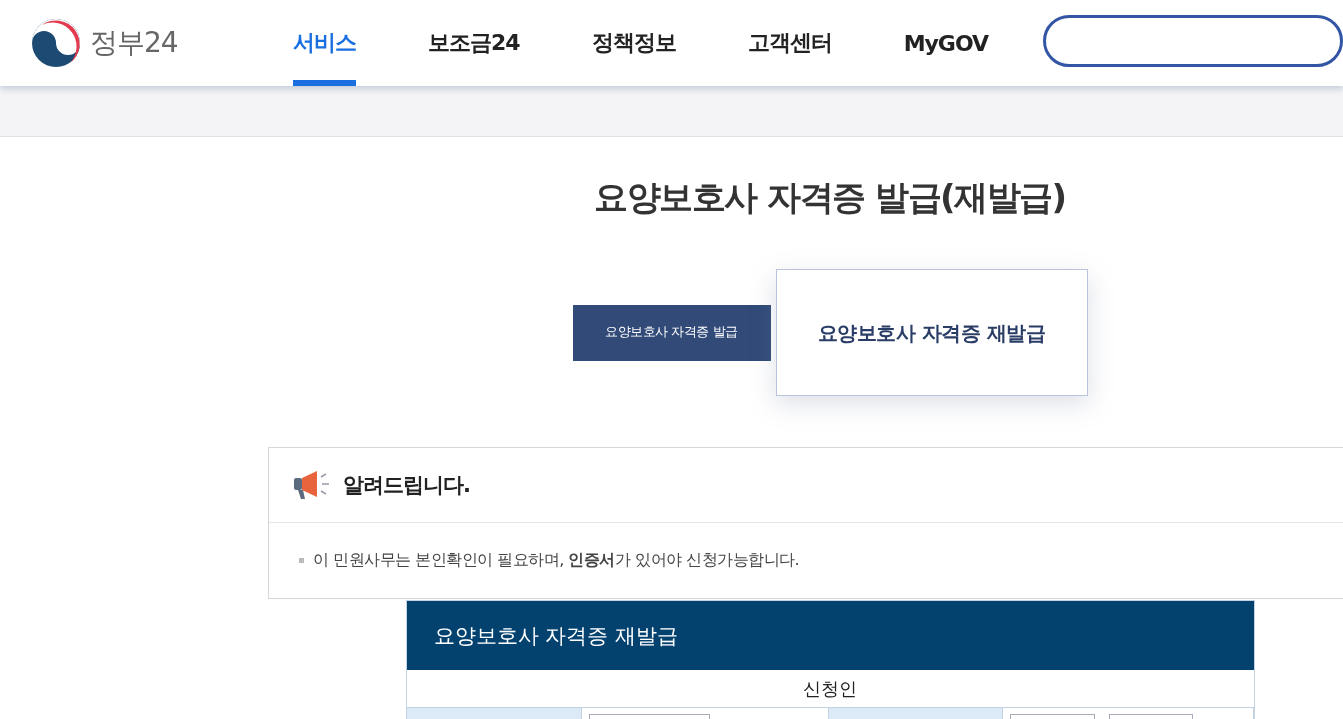 This screenshot has width=1343, height=719. What do you see at coordinates (789, 43) in the screenshot?
I see `nav-item: 고객센터` at bounding box center [789, 43].